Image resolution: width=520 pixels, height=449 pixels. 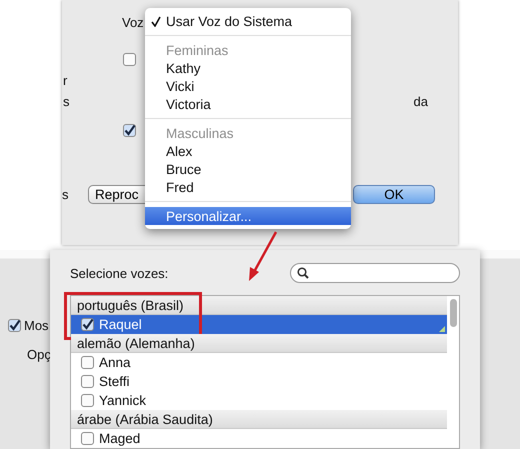 What do you see at coordinates (421, 102) in the screenshot?
I see `label-fragment: da` at bounding box center [421, 102].